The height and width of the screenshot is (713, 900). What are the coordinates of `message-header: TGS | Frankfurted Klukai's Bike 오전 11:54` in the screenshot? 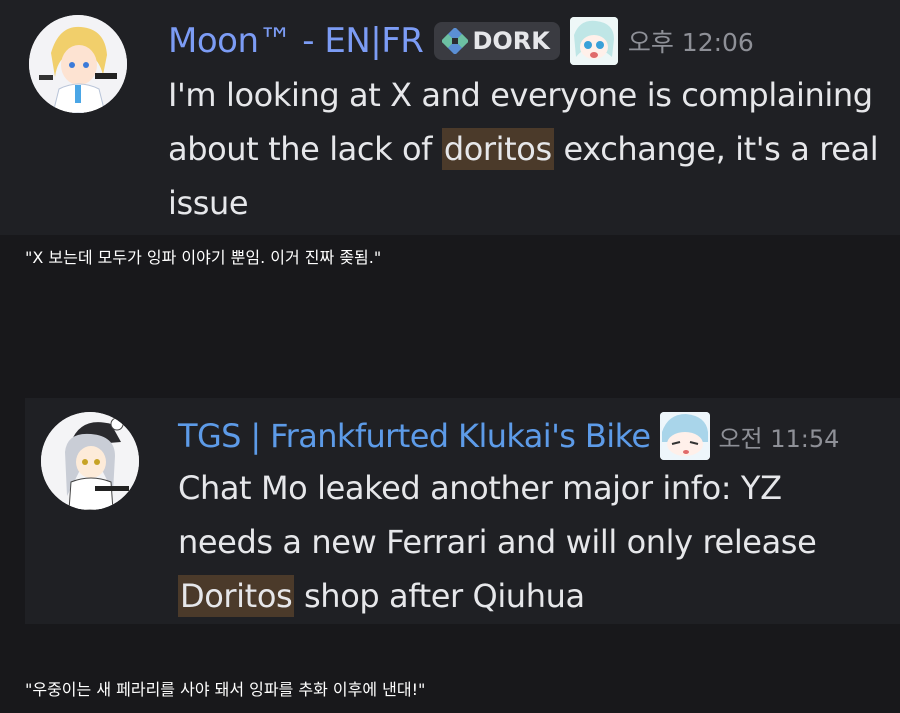 It's located at (508, 436).